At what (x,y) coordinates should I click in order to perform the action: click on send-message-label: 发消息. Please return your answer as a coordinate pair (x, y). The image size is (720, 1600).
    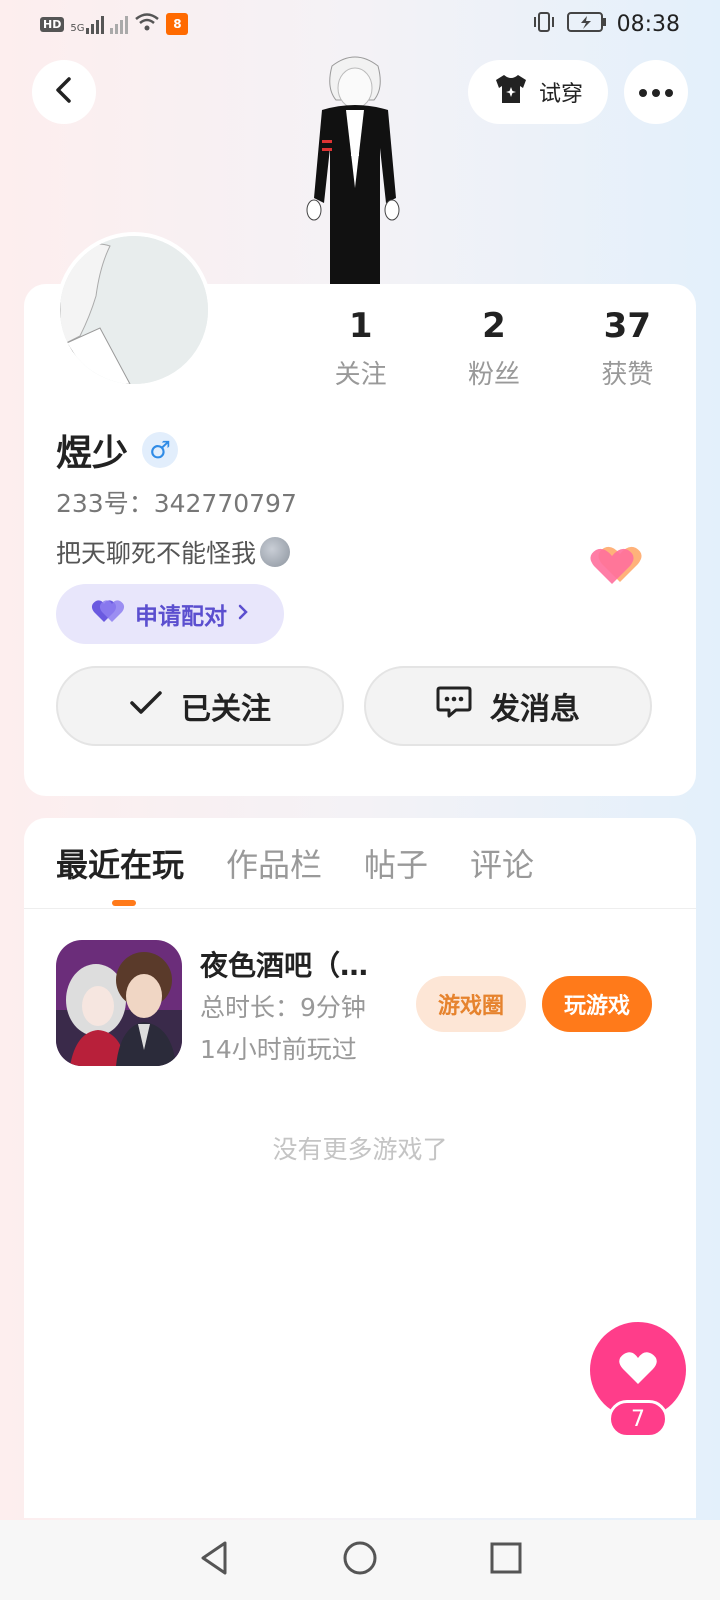
    Looking at the image, I should click on (535, 709).